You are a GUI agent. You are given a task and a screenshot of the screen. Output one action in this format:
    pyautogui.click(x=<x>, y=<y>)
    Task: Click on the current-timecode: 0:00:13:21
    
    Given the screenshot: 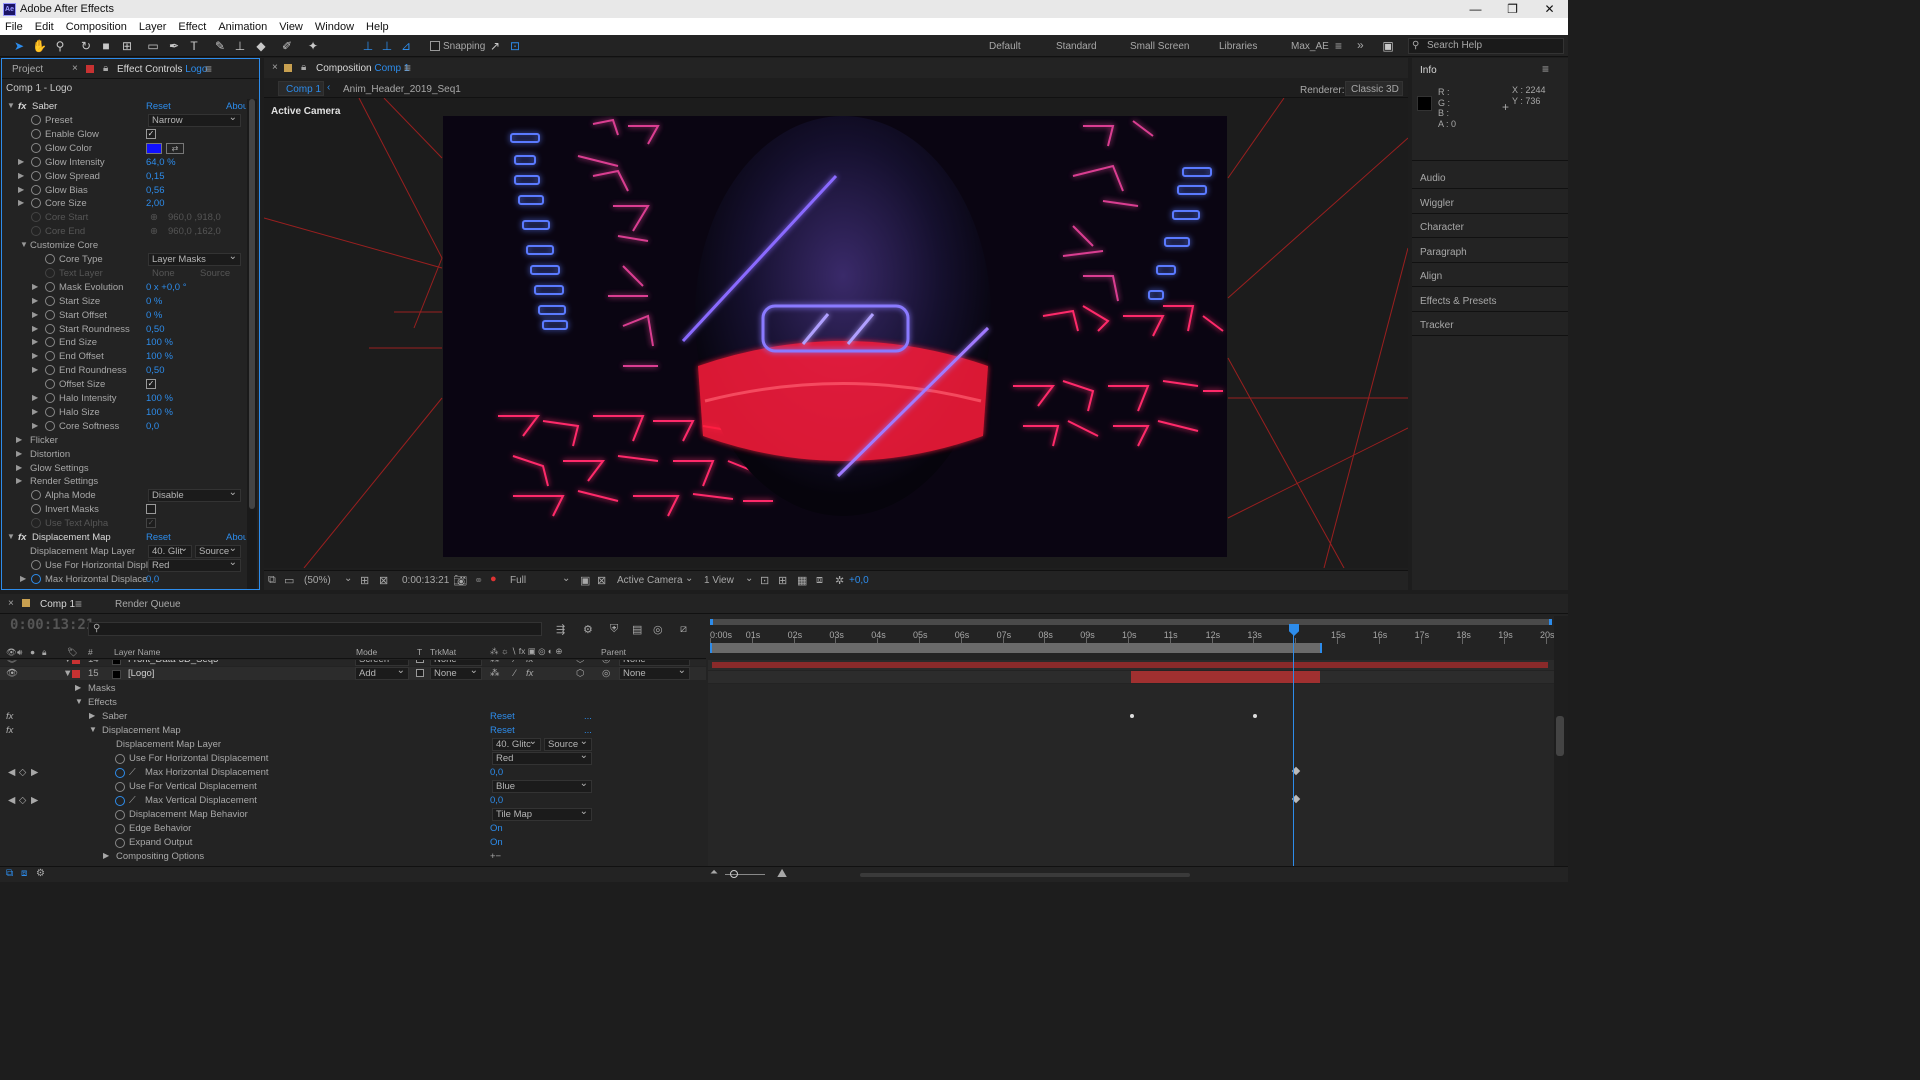 What is the action you would take?
    pyautogui.click(x=425, y=580)
    